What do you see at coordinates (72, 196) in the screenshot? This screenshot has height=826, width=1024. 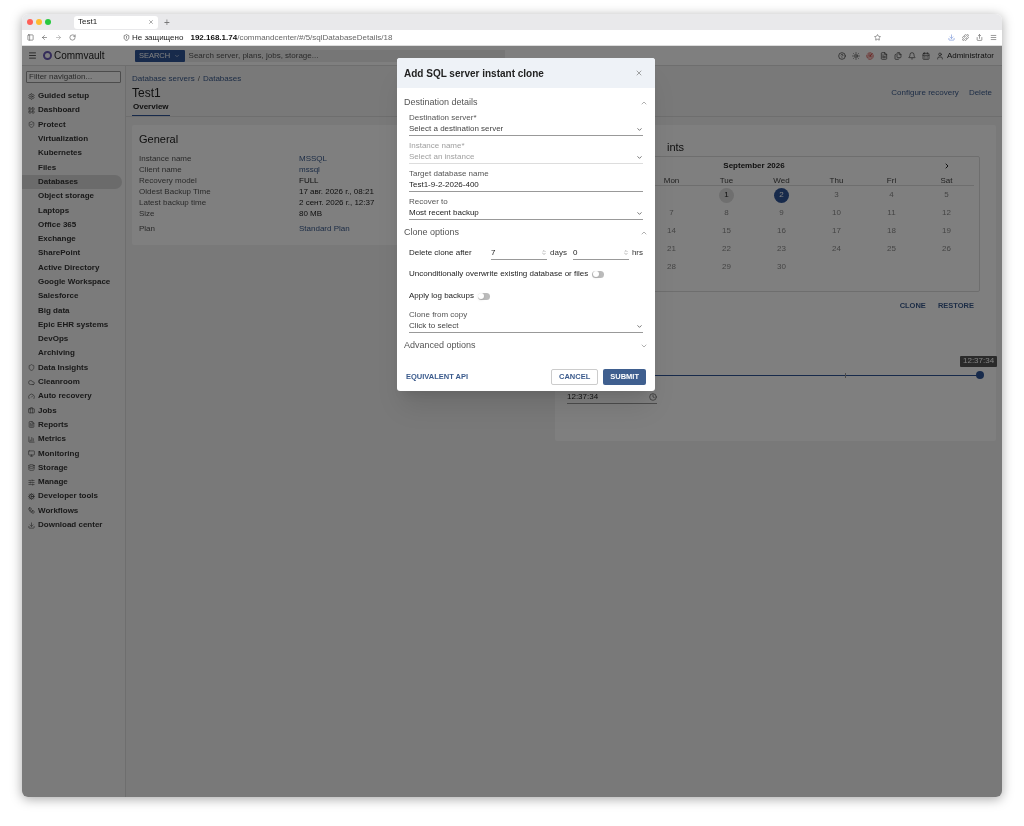 I see `sidebar-item: Object storage` at bounding box center [72, 196].